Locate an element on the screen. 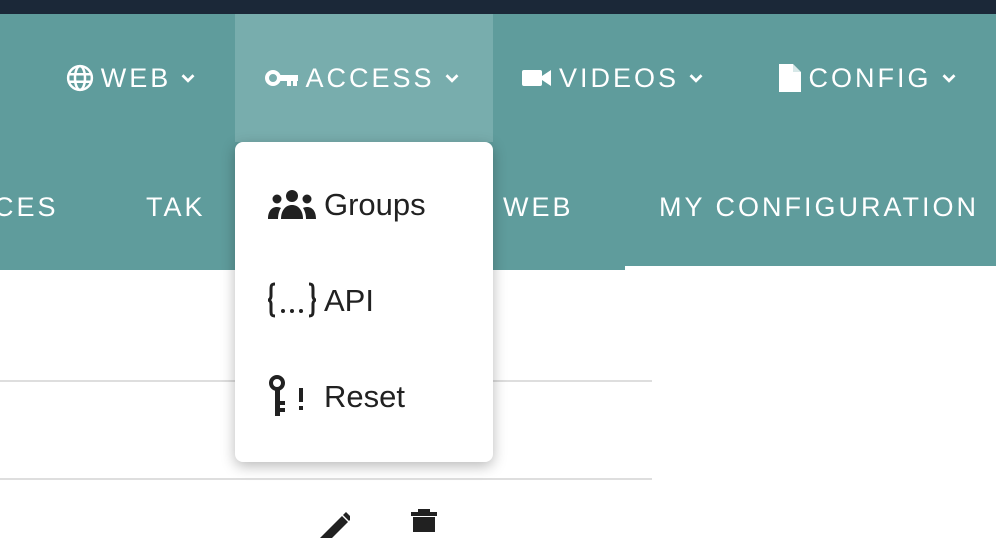 The image size is (996, 543). menu-item-reset-label: Reset is located at coordinates (364, 396).